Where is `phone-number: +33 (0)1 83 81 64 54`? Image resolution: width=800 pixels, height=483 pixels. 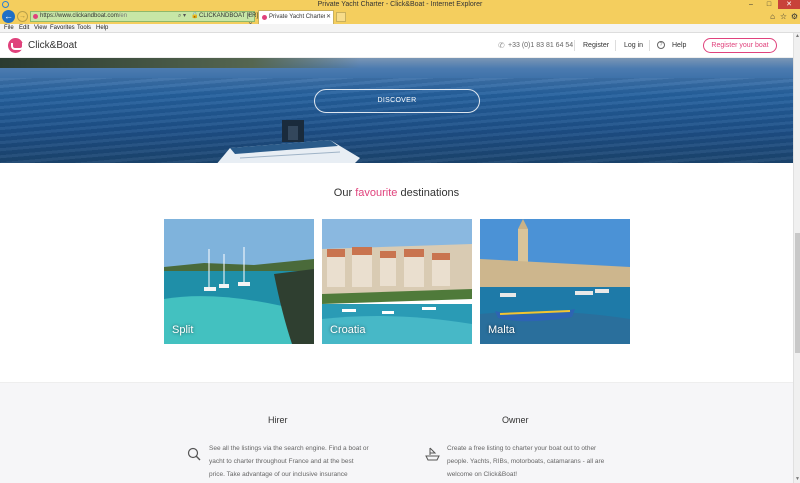 phone-number: +33 (0)1 83 81 64 54 is located at coordinates (540, 45).